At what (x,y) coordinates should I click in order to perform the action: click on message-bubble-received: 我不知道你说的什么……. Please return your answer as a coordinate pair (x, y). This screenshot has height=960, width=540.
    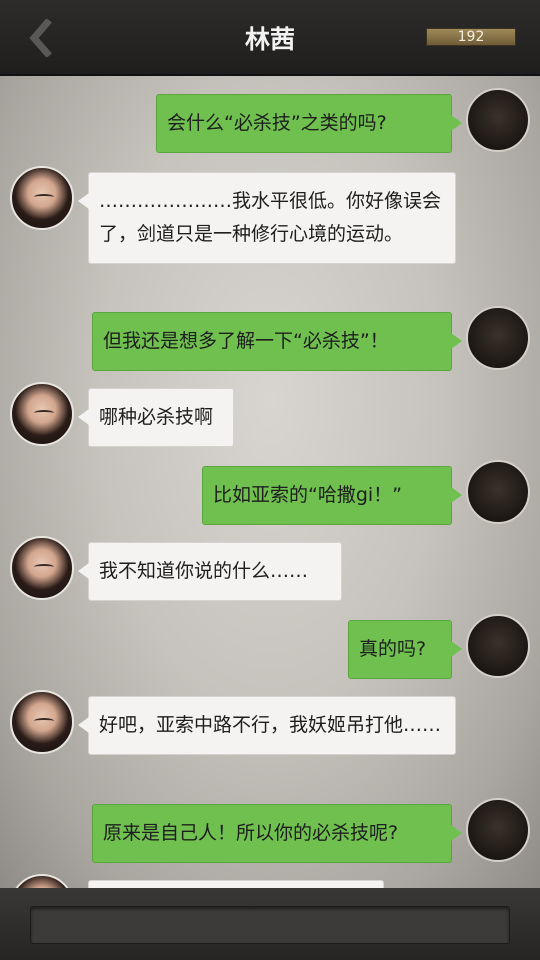
    Looking at the image, I should click on (210, 571).